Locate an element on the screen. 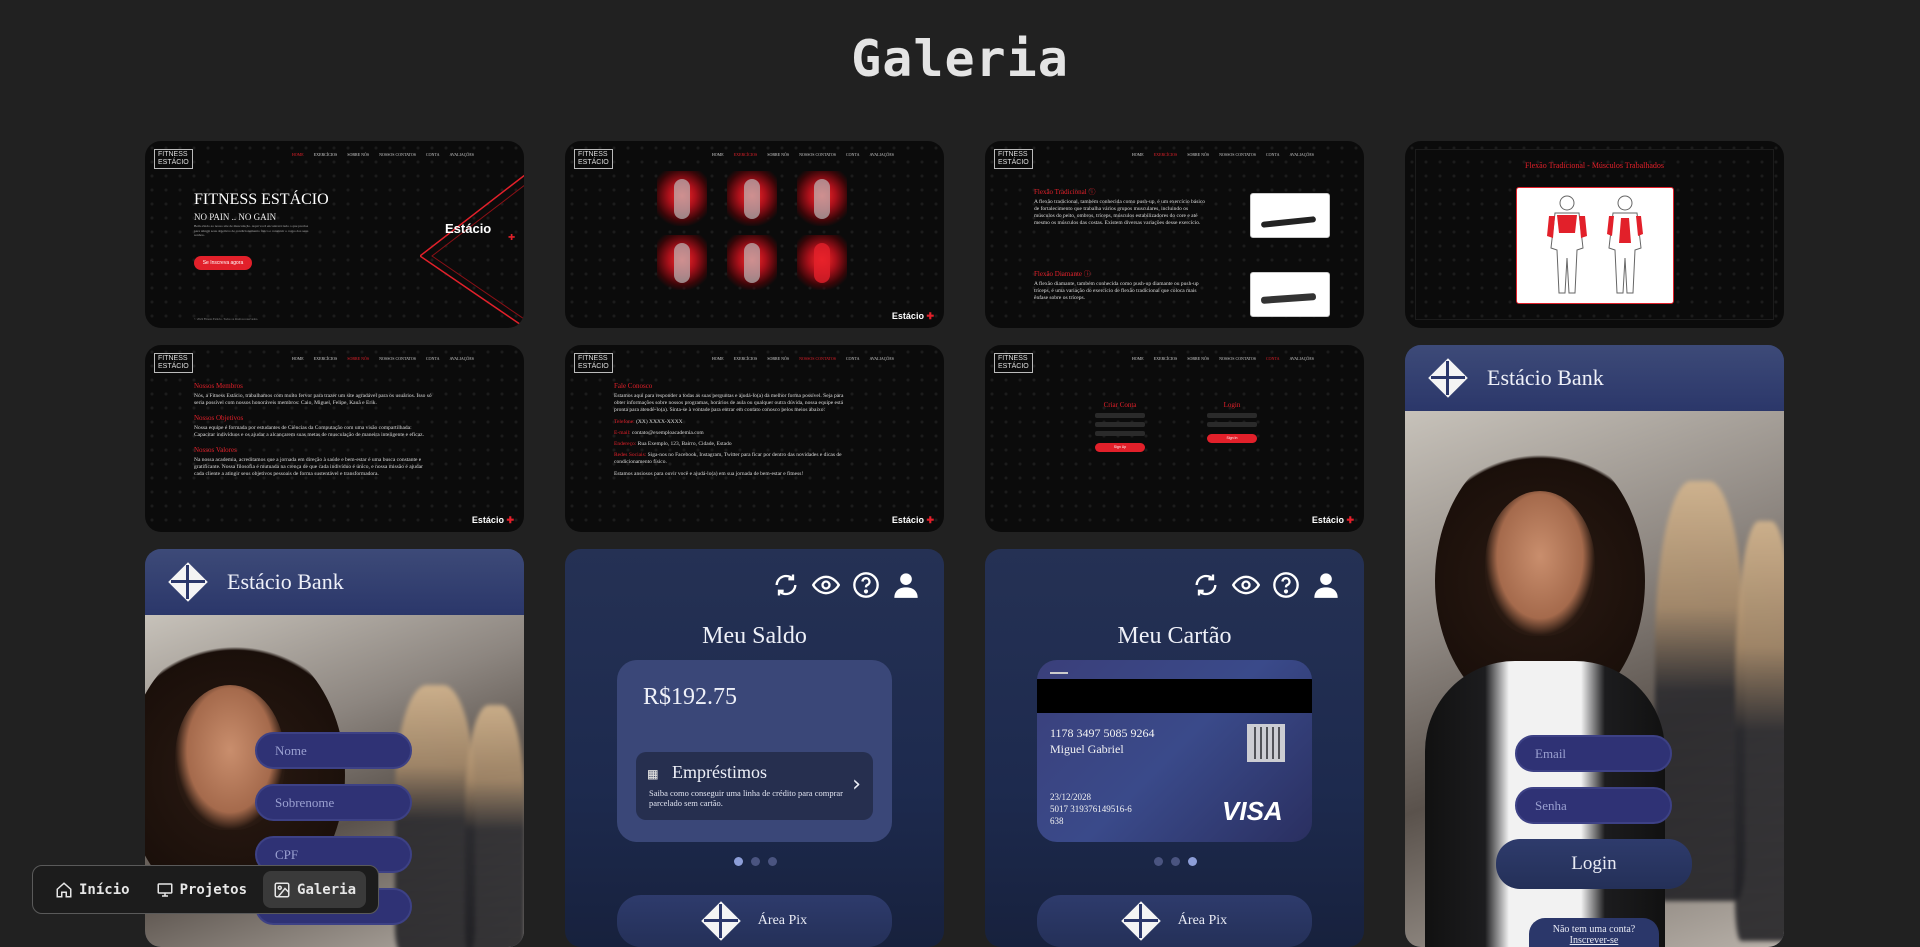 Image resolution: width=1920 pixels, height=947 pixels. card-account: 5017 319376149516-6 is located at coordinates (1091, 809).